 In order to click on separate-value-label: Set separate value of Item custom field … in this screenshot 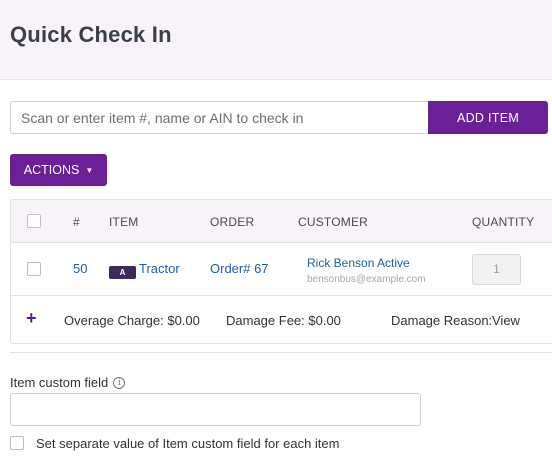, I will do `click(188, 443)`.